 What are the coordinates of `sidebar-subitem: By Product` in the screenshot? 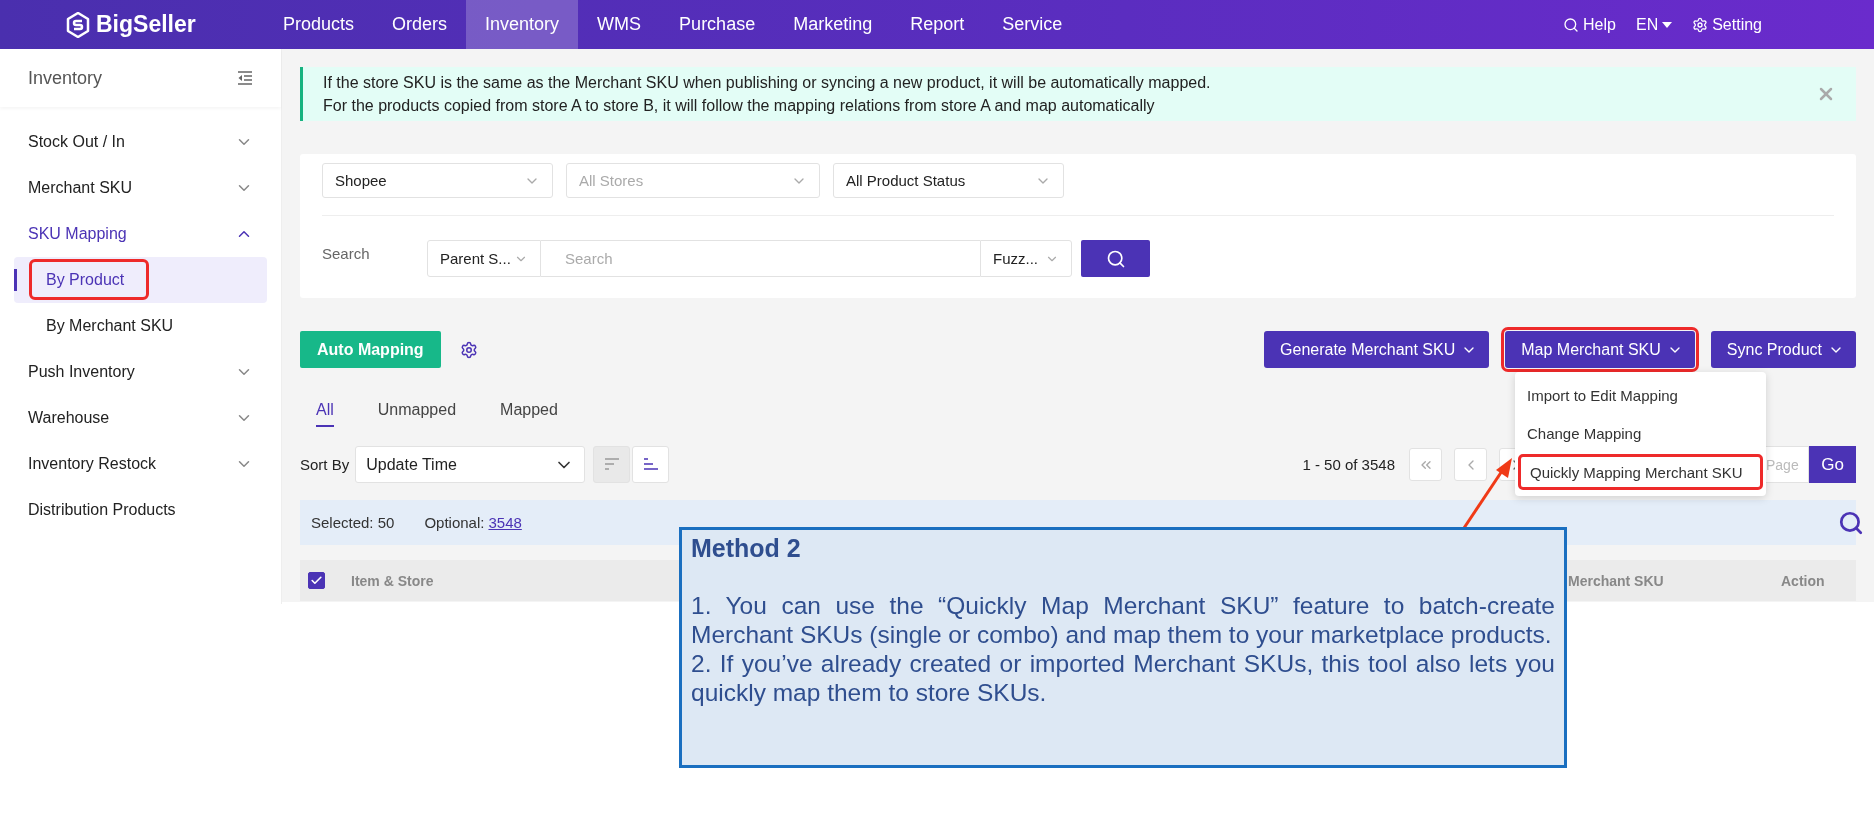 It's located at (140, 280).